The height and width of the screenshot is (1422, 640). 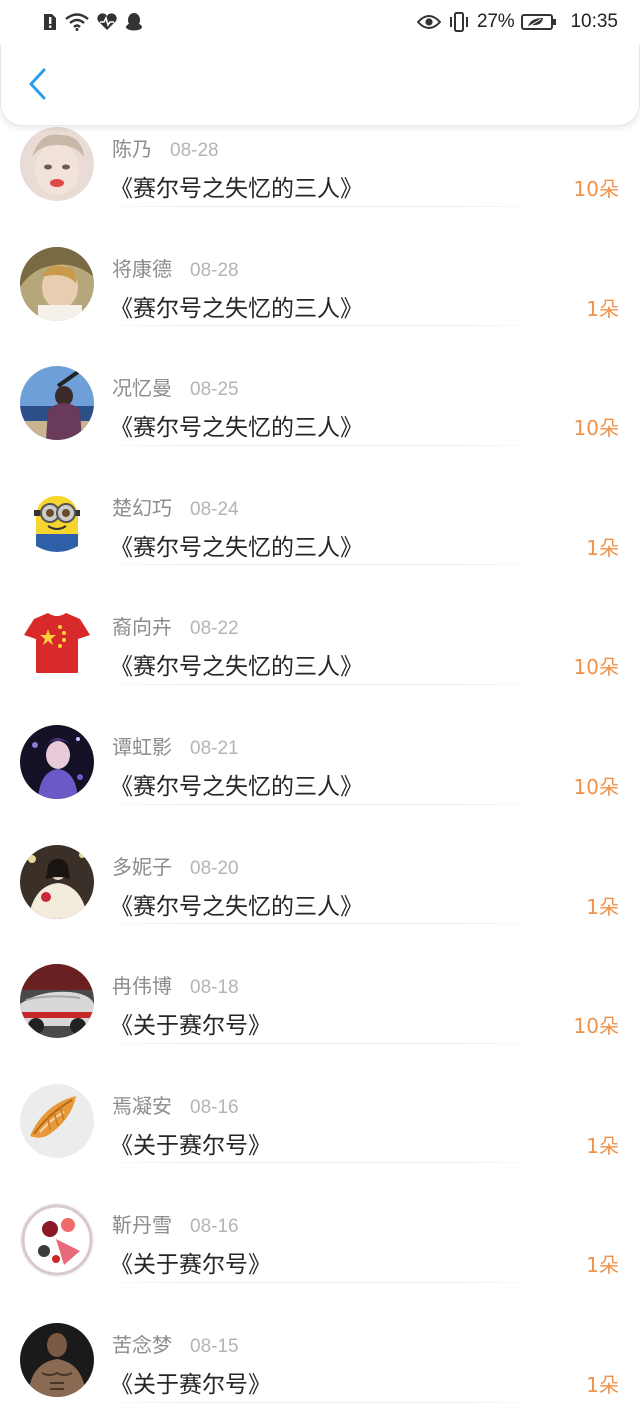 I want to click on avatar-muscle, so click(x=57, y=1359).